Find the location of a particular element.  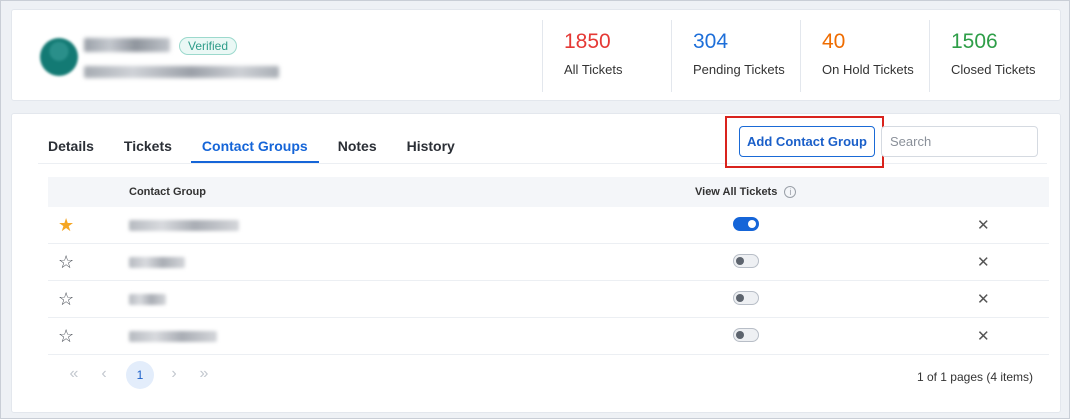

tab-details: Details is located at coordinates (71, 146).